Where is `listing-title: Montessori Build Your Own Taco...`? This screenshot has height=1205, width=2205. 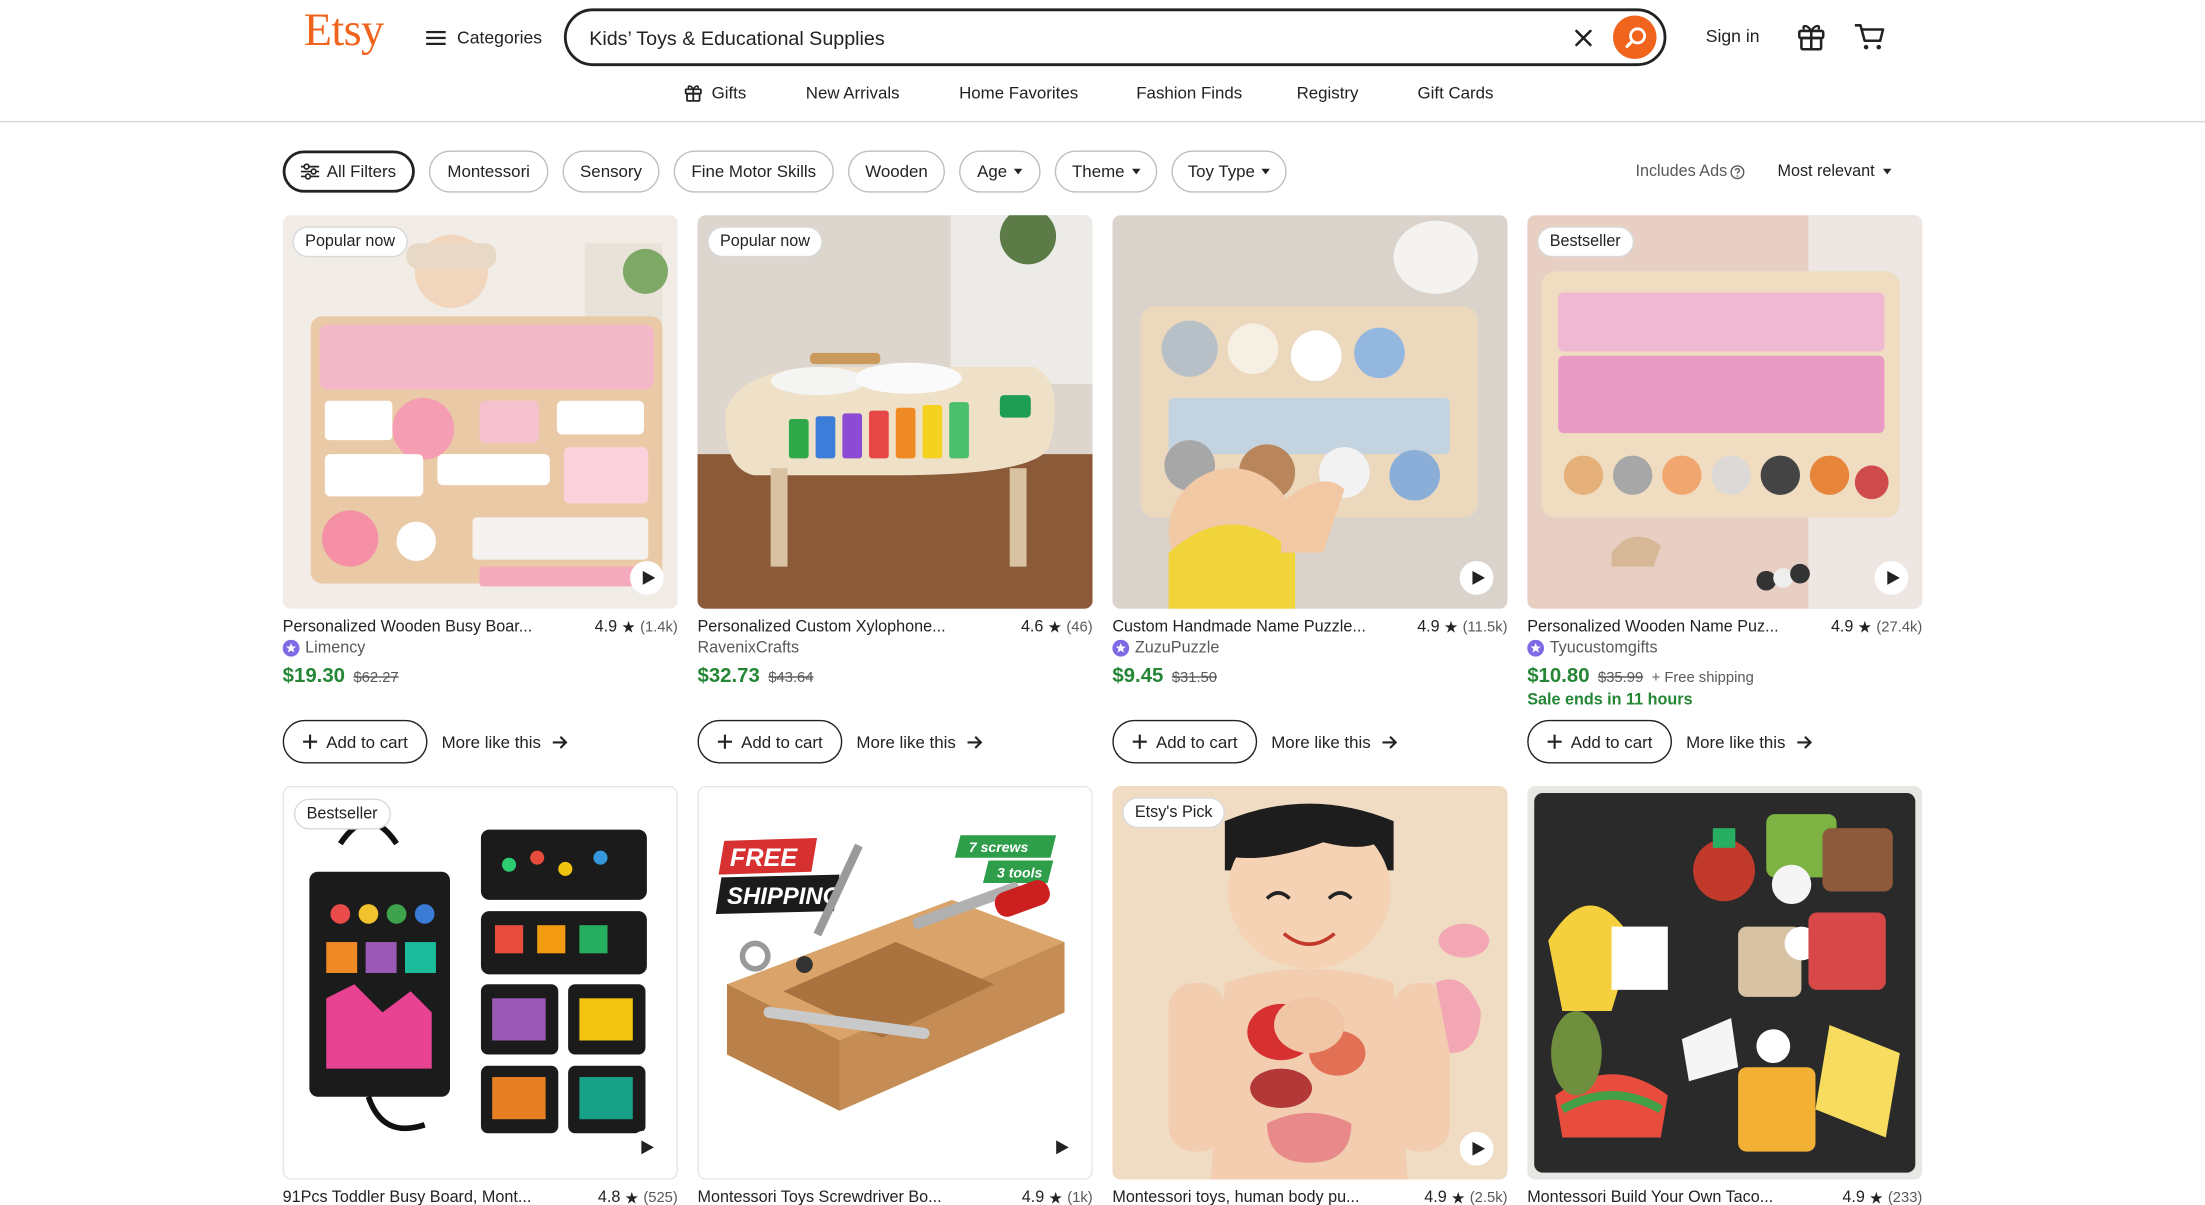
listing-title: Montessori Build Your Own Taco... is located at coordinates (1684, 1197).